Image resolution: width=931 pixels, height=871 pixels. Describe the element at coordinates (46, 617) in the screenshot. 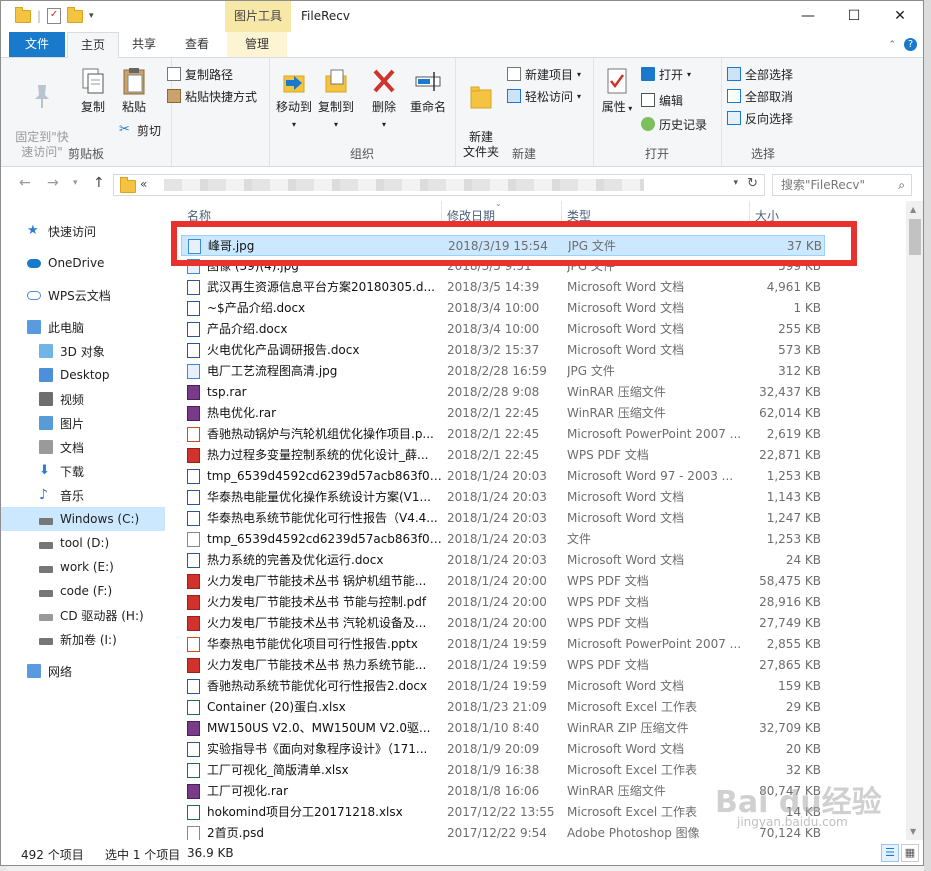

I see `cd-drive-icon` at that location.